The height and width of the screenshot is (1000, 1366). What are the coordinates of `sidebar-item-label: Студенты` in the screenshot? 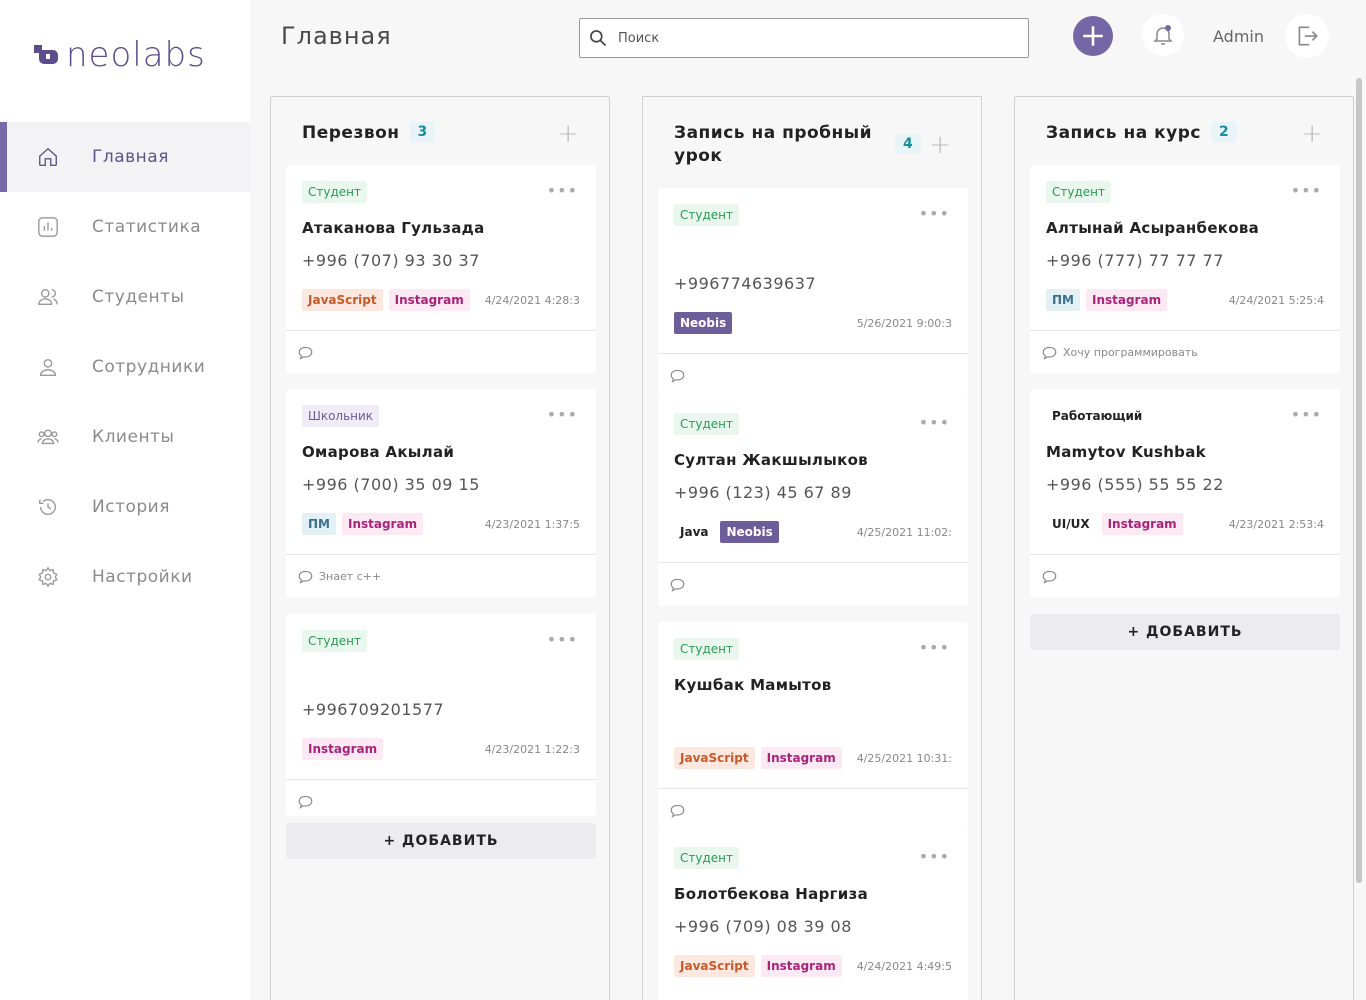 It's located at (138, 297).